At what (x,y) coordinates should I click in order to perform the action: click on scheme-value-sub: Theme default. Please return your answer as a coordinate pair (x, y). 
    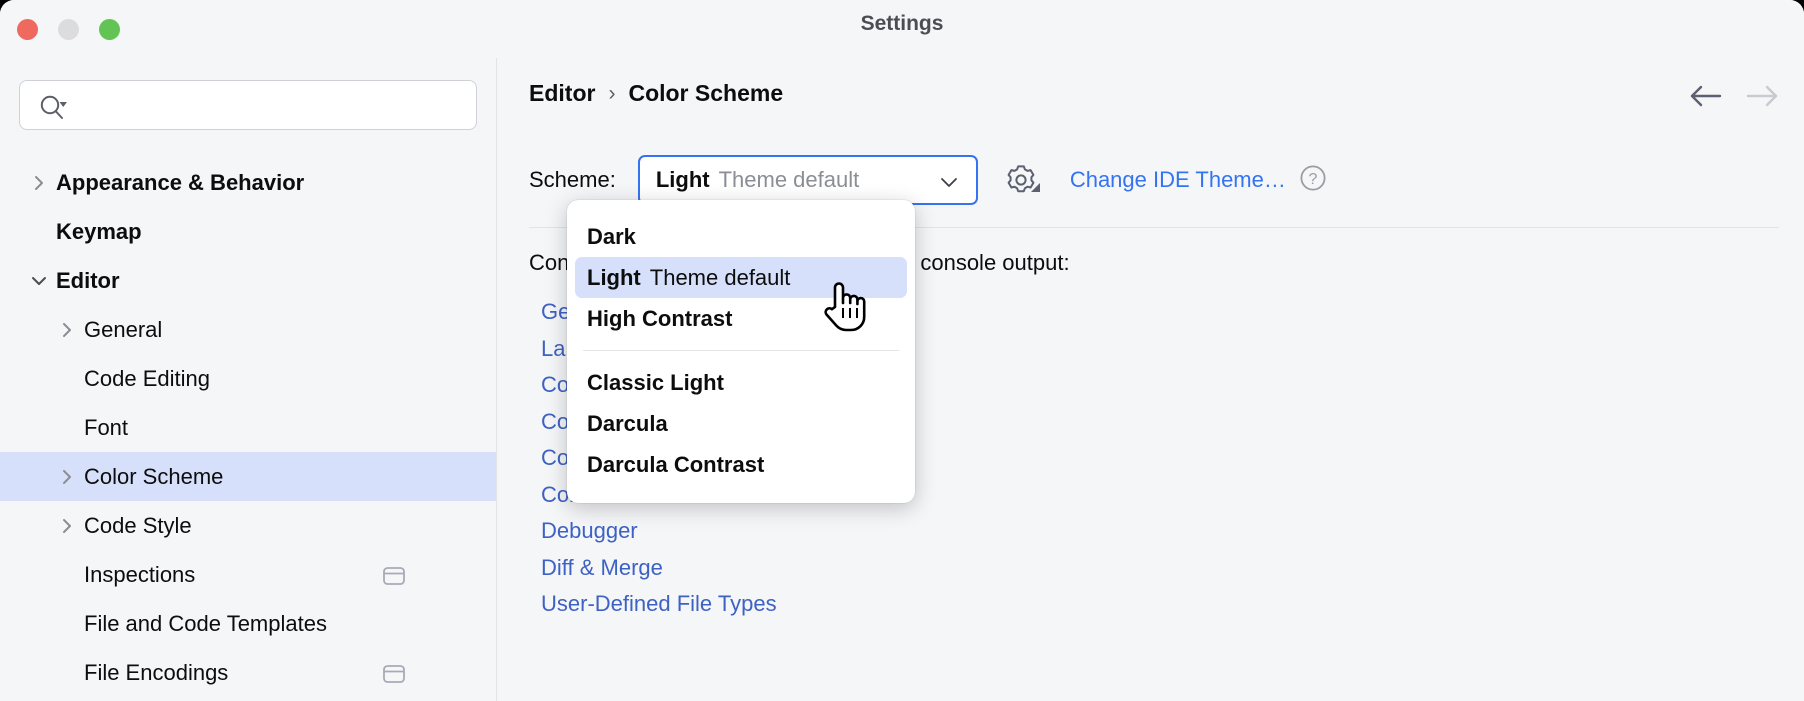
    Looking at the image, I should click on (789, 179).